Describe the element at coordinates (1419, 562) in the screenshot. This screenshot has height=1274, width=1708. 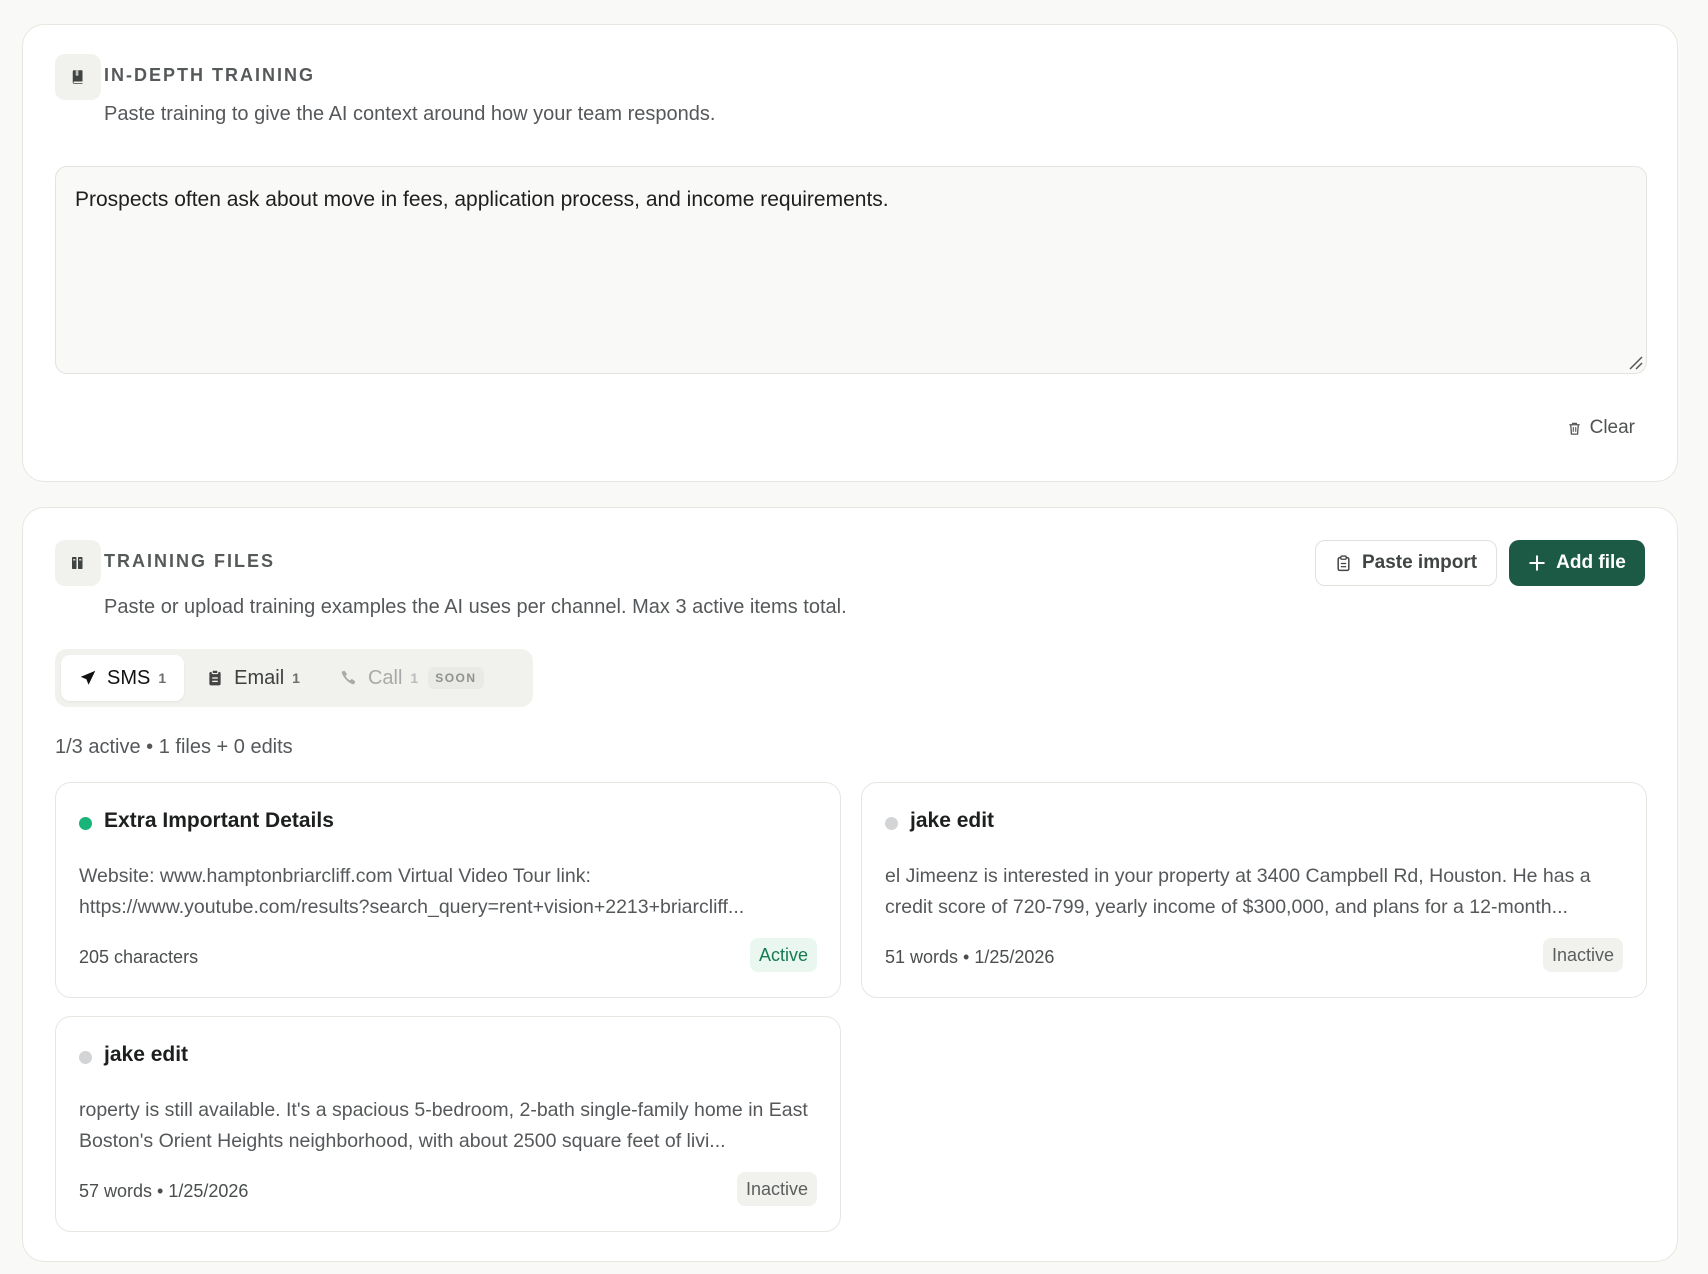
I see `paste-import-label: Paste import` at that location.